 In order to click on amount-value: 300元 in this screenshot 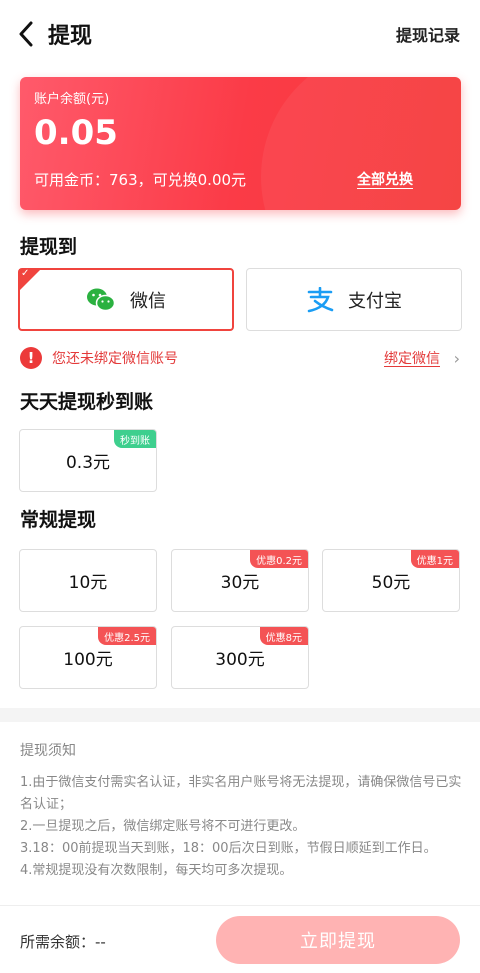, I will do `click(240, 660)`.